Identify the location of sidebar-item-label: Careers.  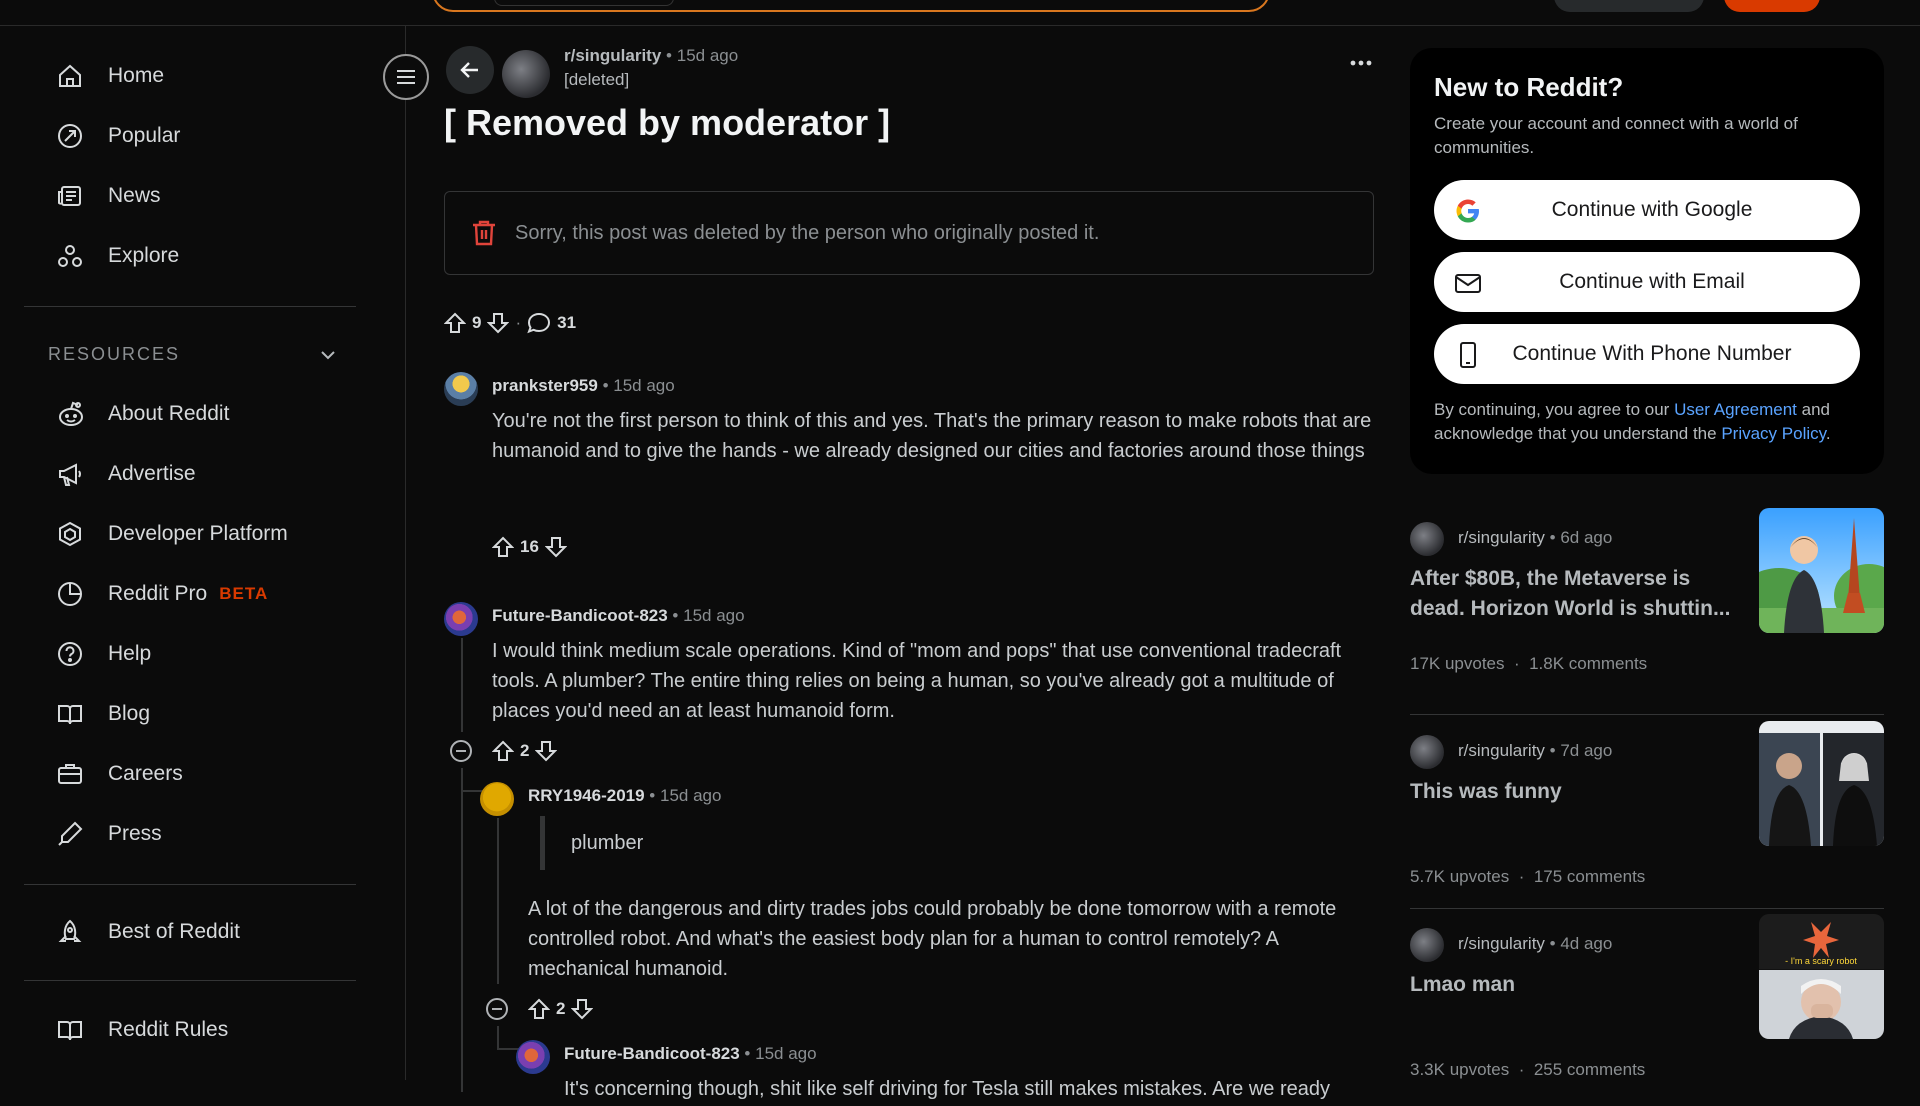
(145, 773).